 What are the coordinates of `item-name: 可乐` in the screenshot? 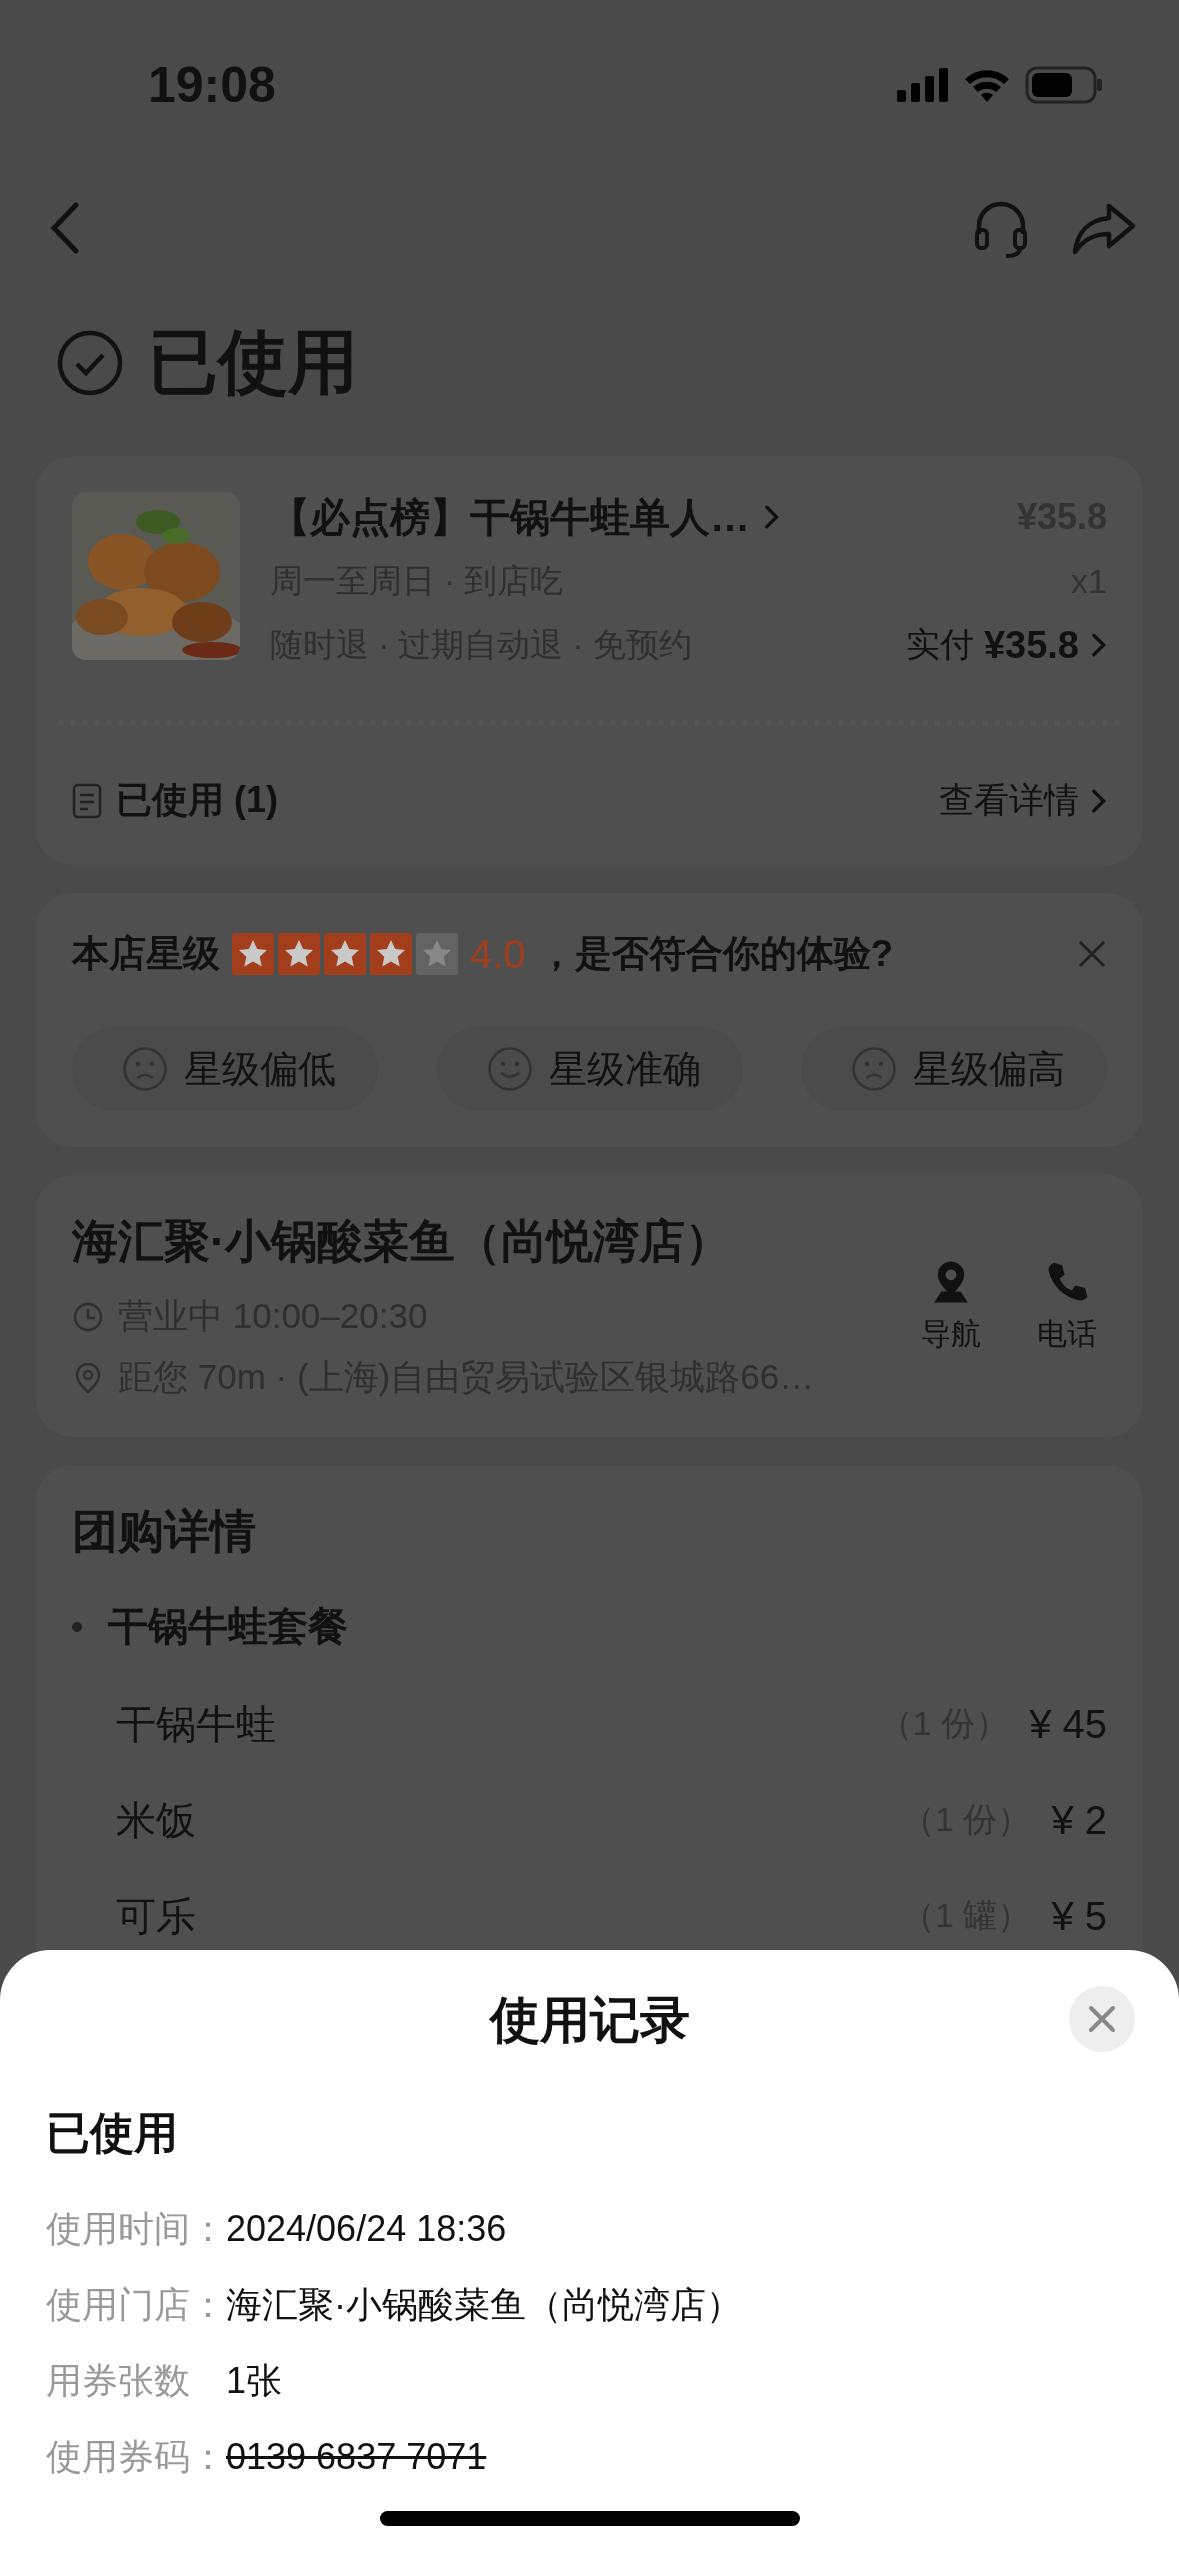 It's located at (156, 1916).